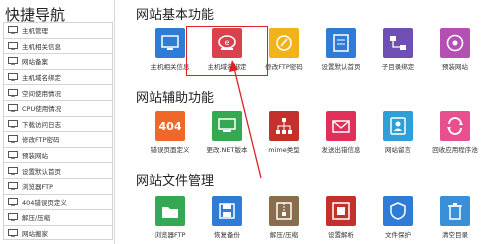 This screenshot has height=244, width=498. What do you see at coordinates (12, 186) in the screenshot?
I see `folder-icon` at bounding box center [12, 186].